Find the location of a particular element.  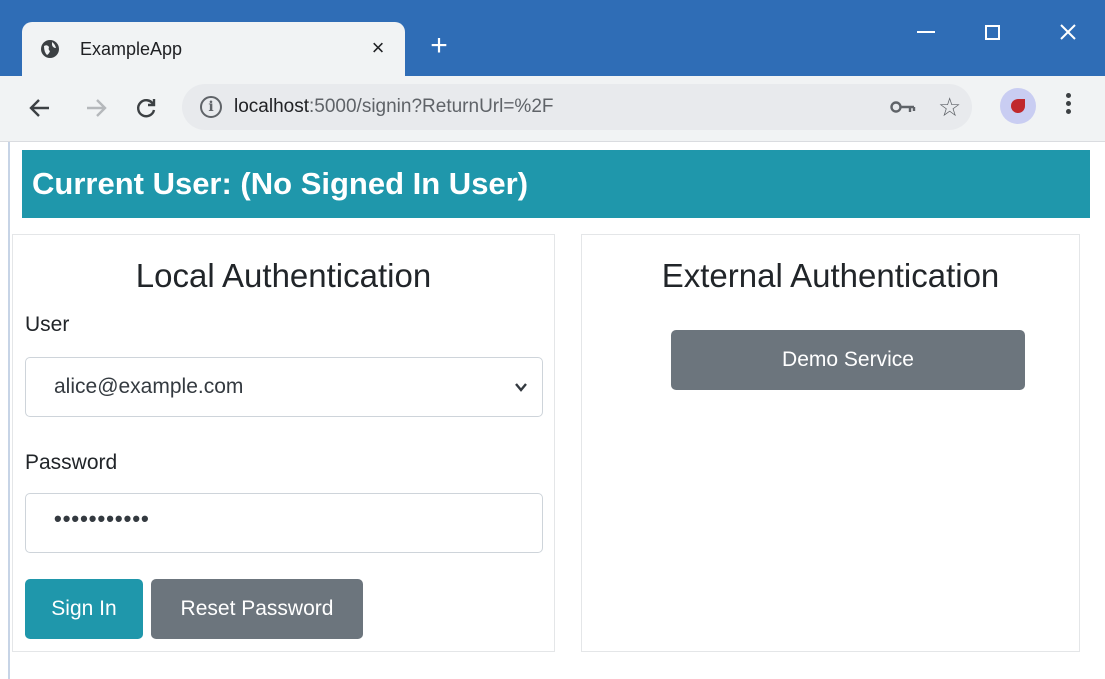

arrow-left-icon is located at coordinates (39, 107).